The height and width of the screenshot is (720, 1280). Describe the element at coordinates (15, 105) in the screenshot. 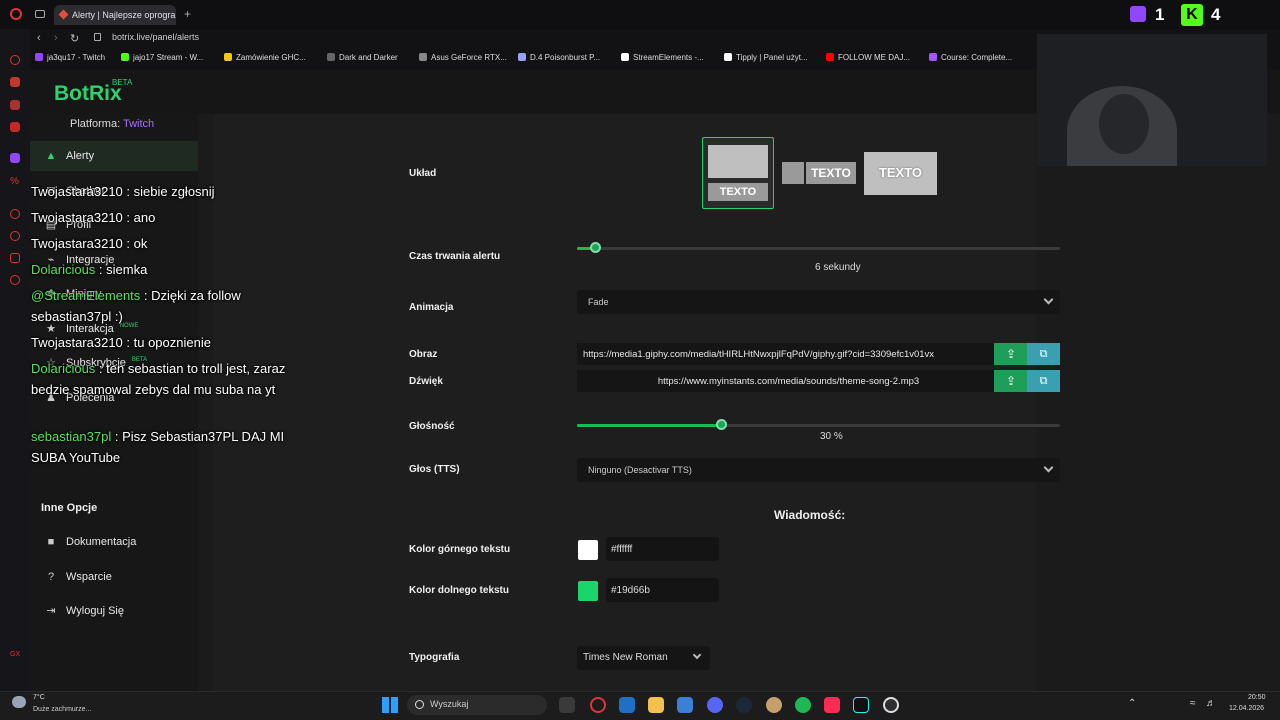

I see `mail-icon` at that location.